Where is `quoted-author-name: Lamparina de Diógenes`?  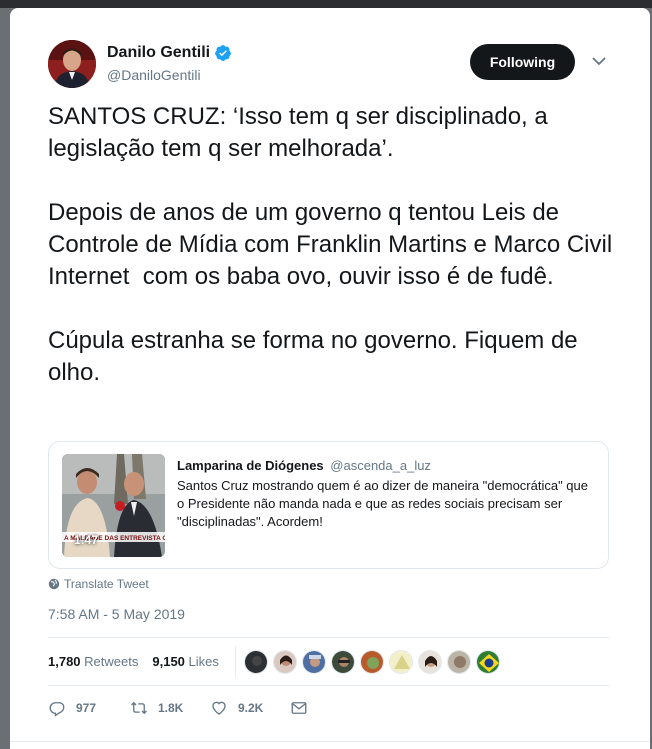
quoted-author-name: Lamparina de Diógenes is located at coordinates (250, 465).